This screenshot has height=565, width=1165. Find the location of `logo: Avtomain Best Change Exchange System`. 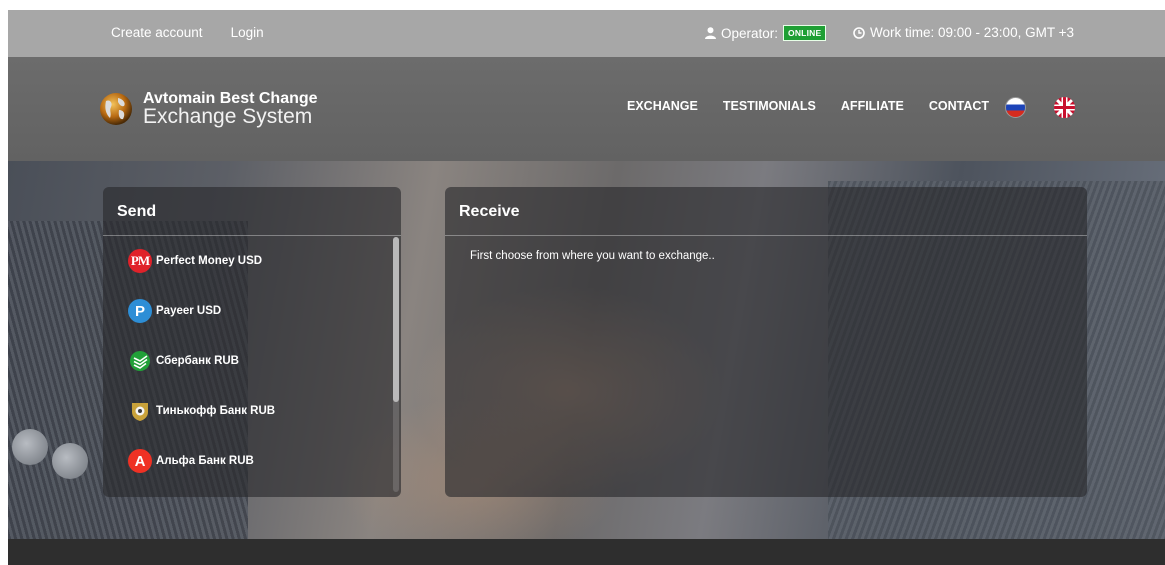

logo: Avtomain Best Change Exchange System is located at coordinates (208, 109).